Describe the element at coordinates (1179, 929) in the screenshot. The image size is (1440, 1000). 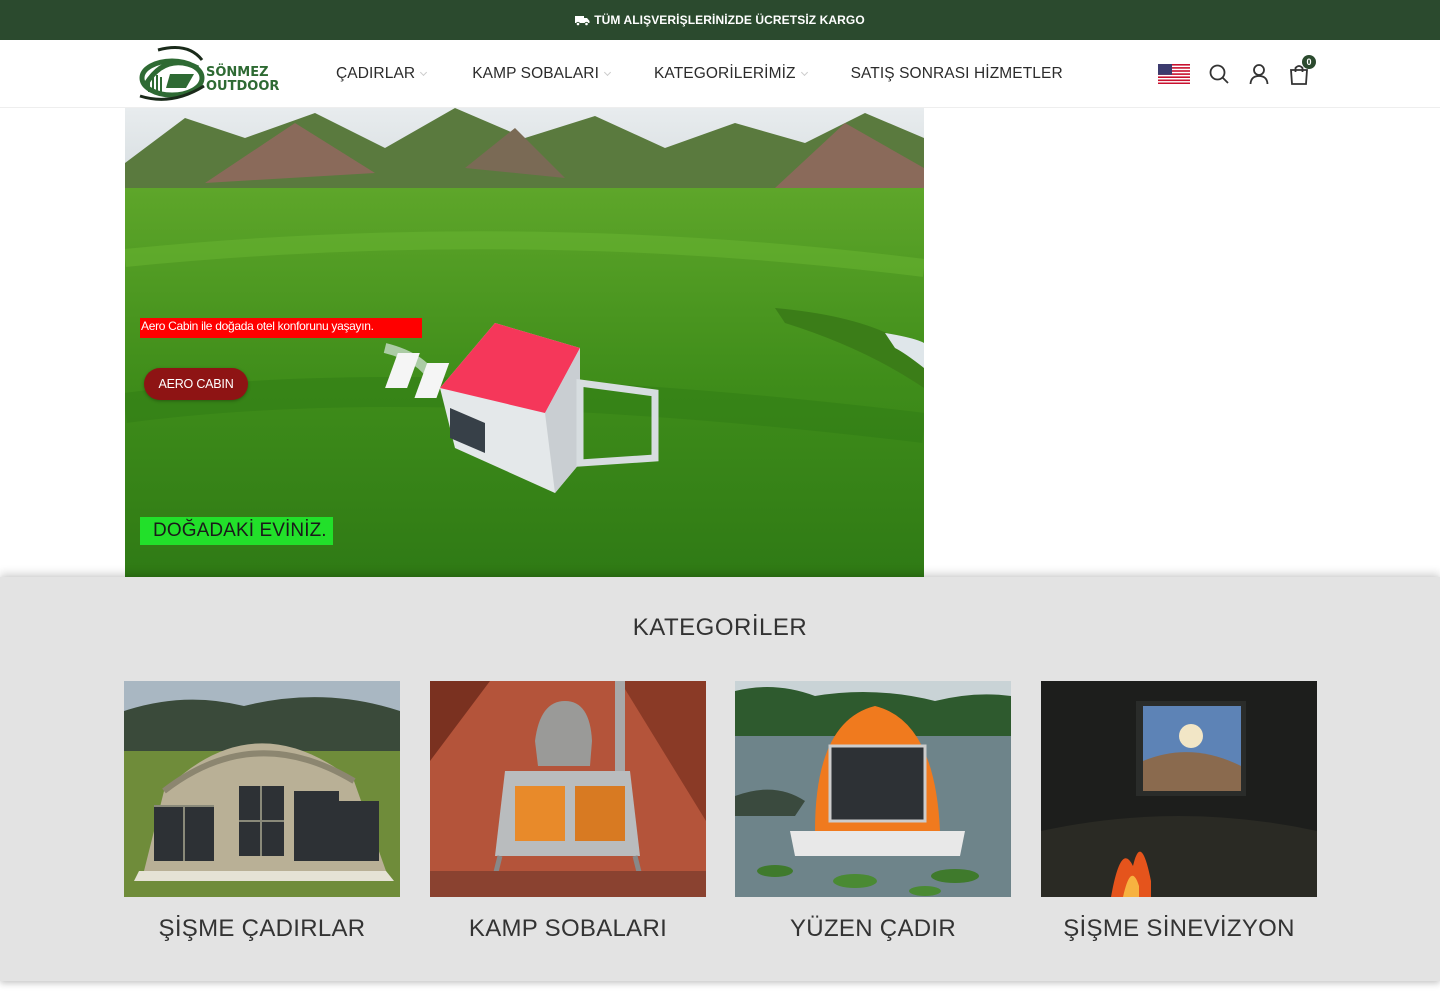
I see `category-label: ŞİŞME SİNEVİZYON` at that location.